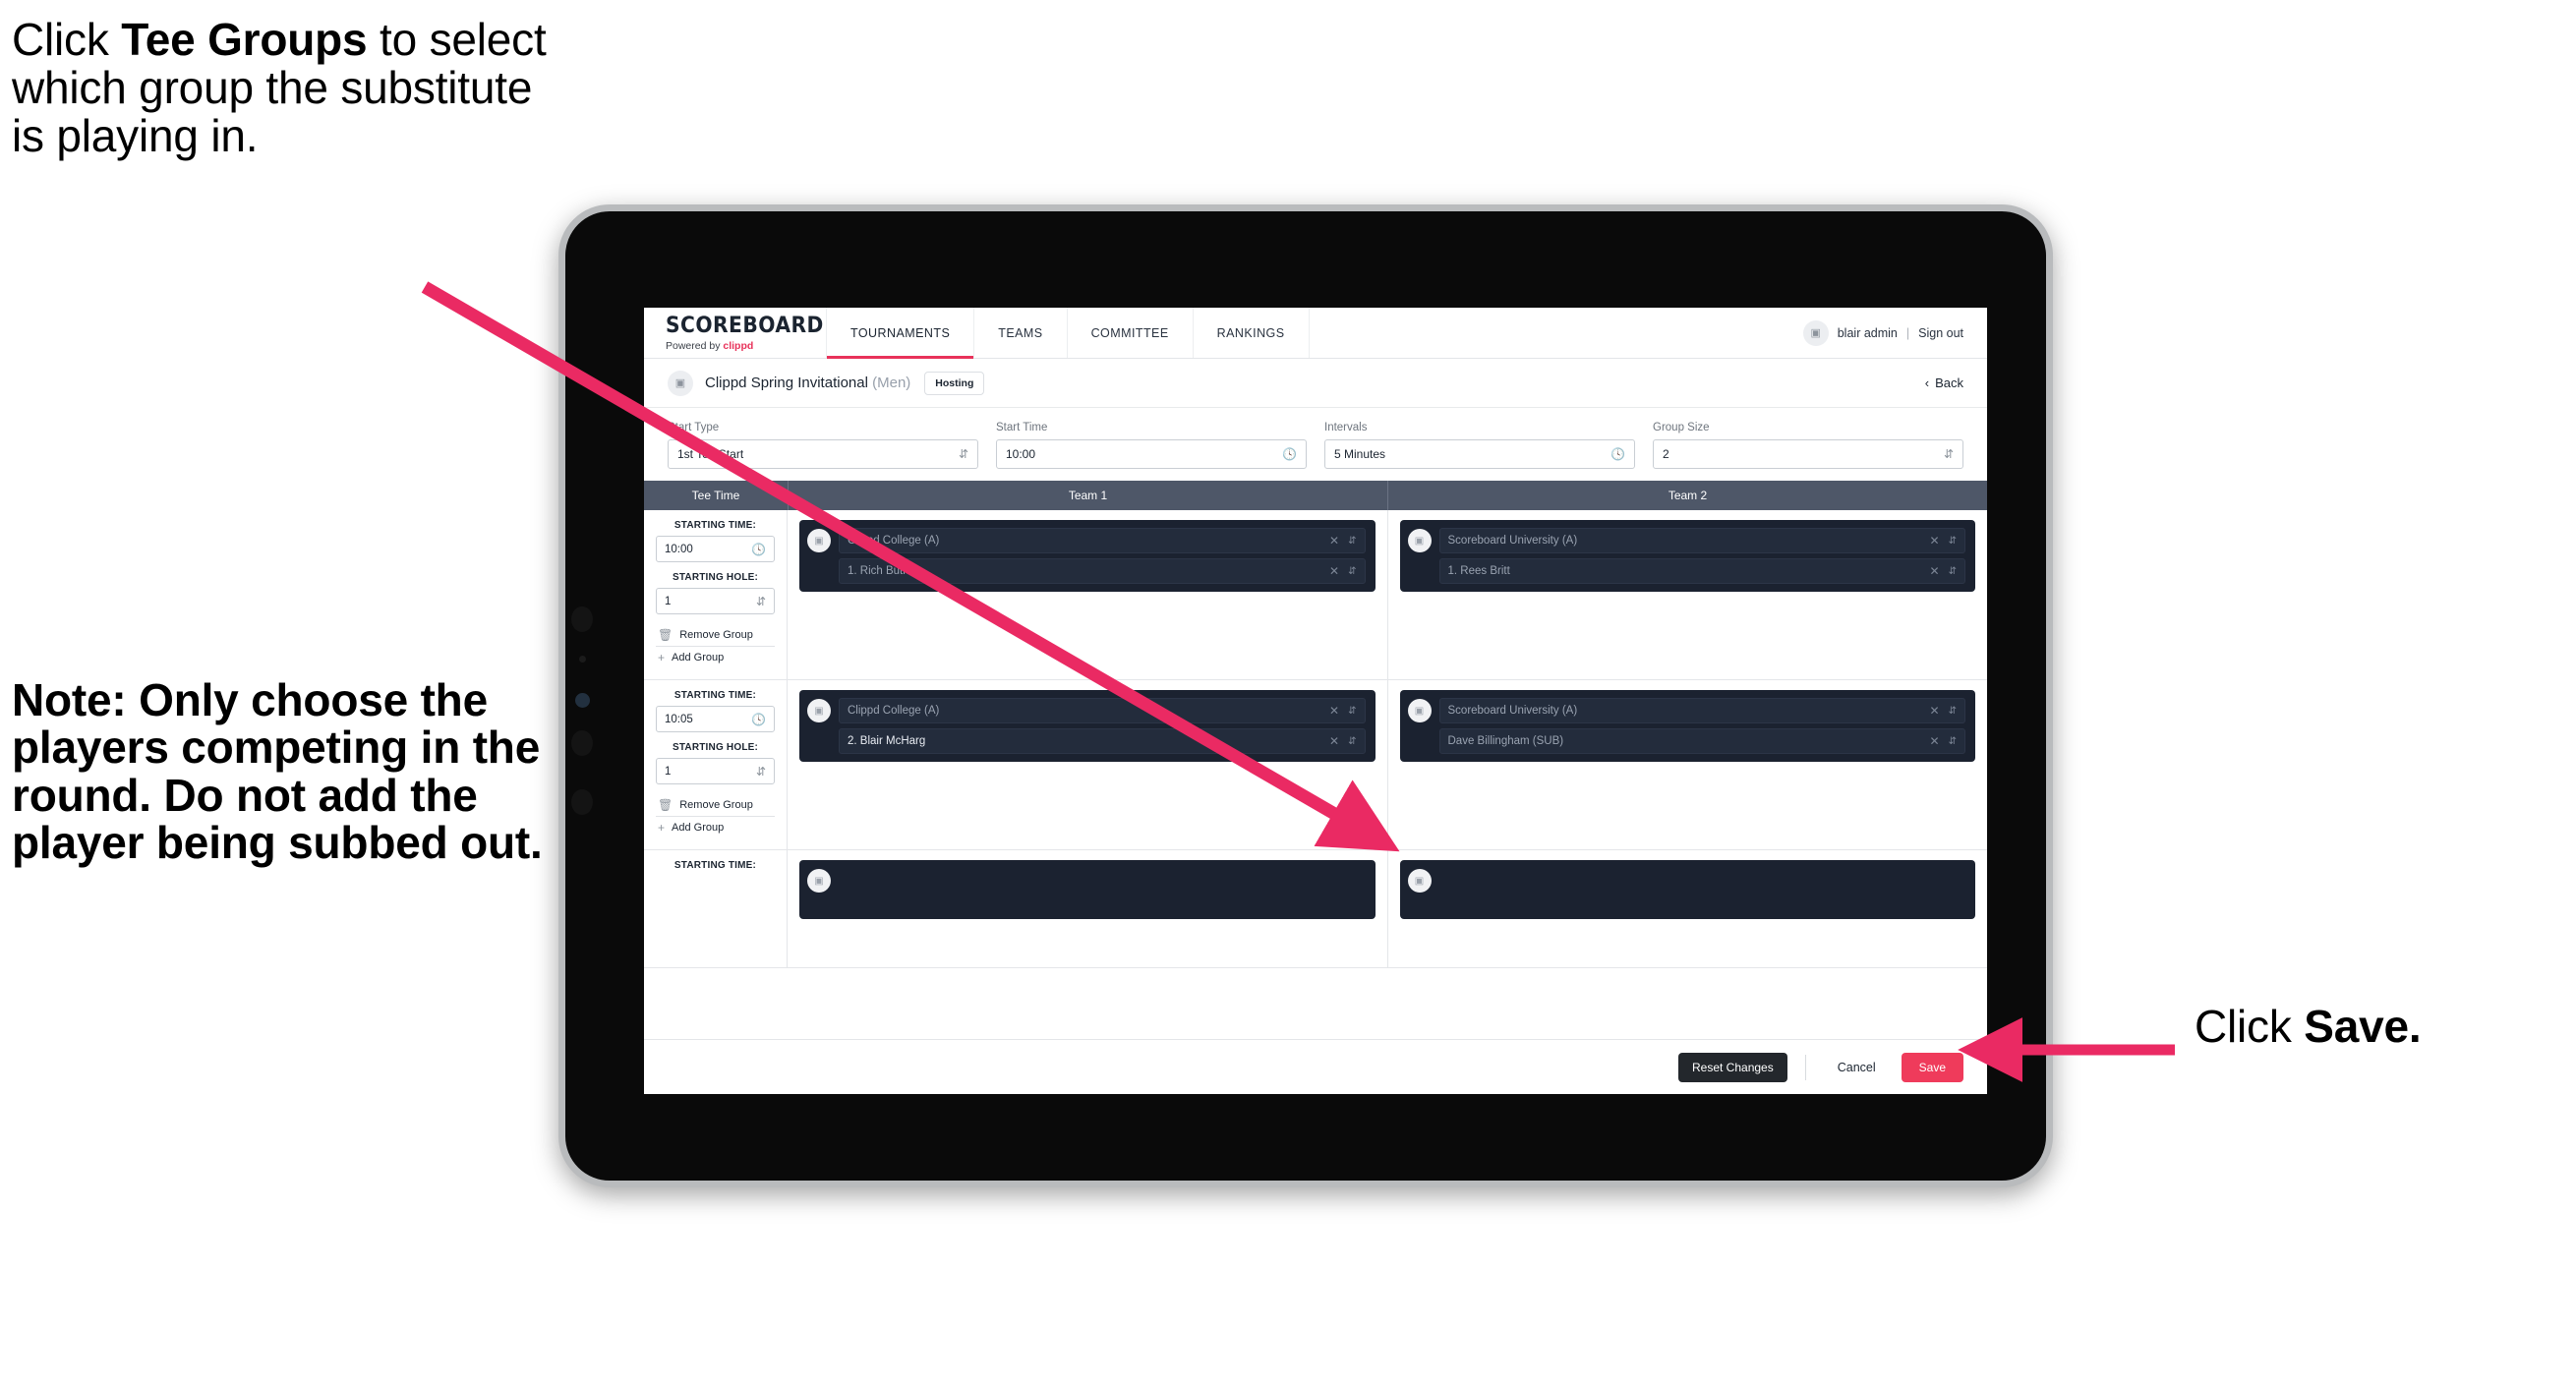  Describe the element at coordinates (715, 549) in the screenshot. I see `starting-time-input: 10:00 🕓` at that location.